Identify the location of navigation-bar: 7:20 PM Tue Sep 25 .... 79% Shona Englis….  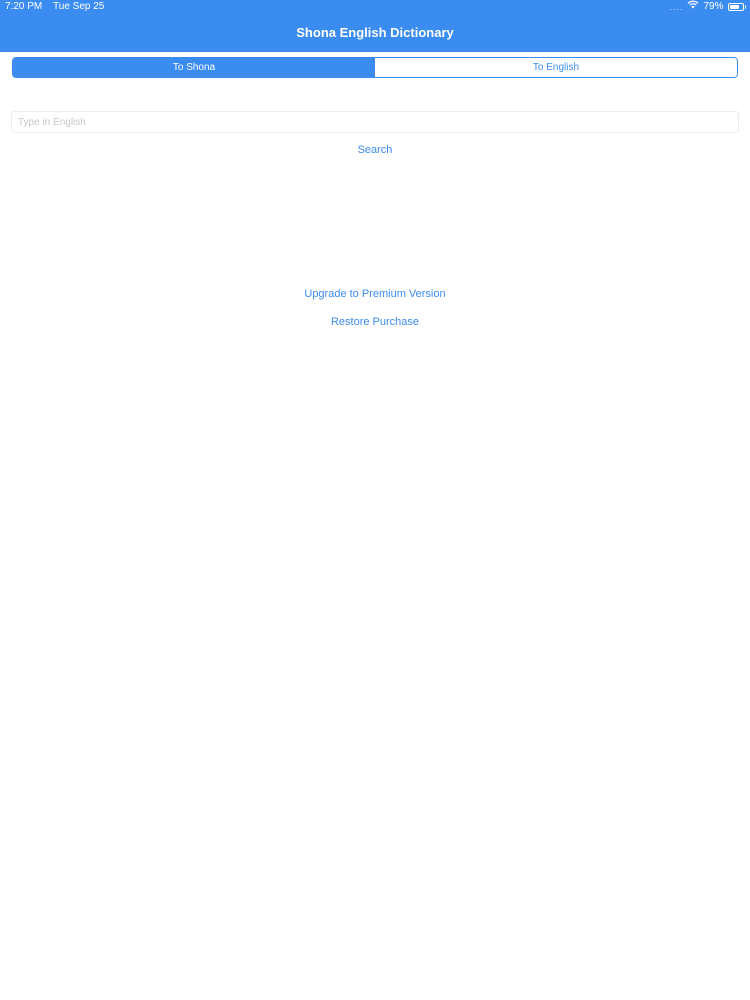
(375, 26).